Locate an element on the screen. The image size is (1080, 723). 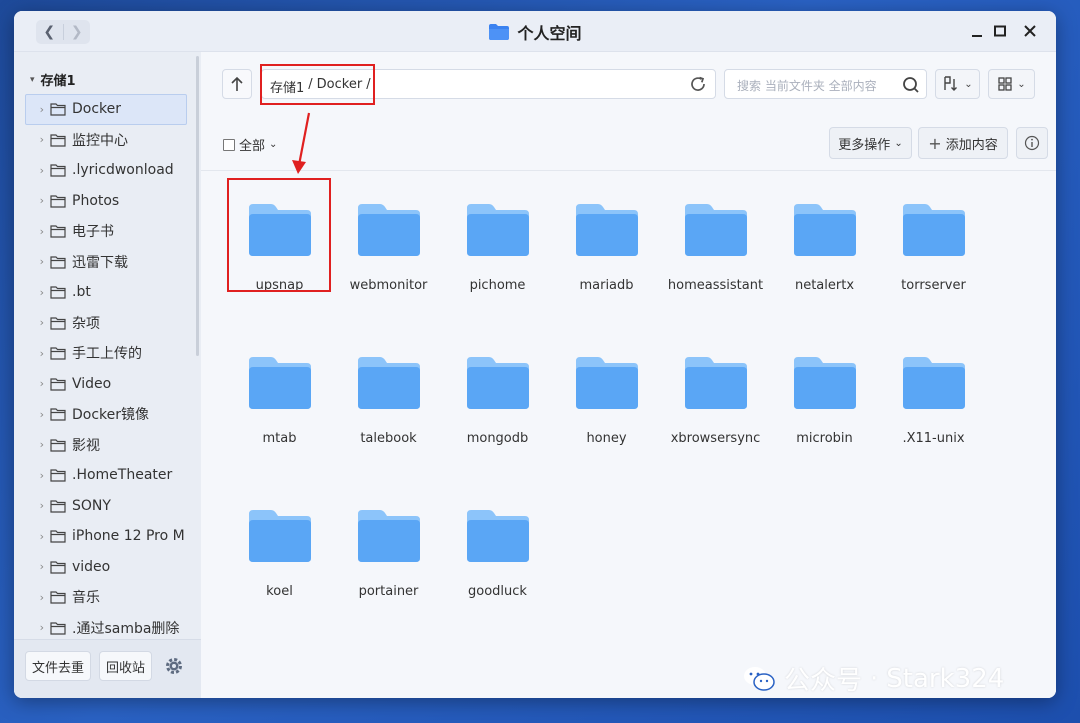
maximize-button is located at coordinates (1000, 31).